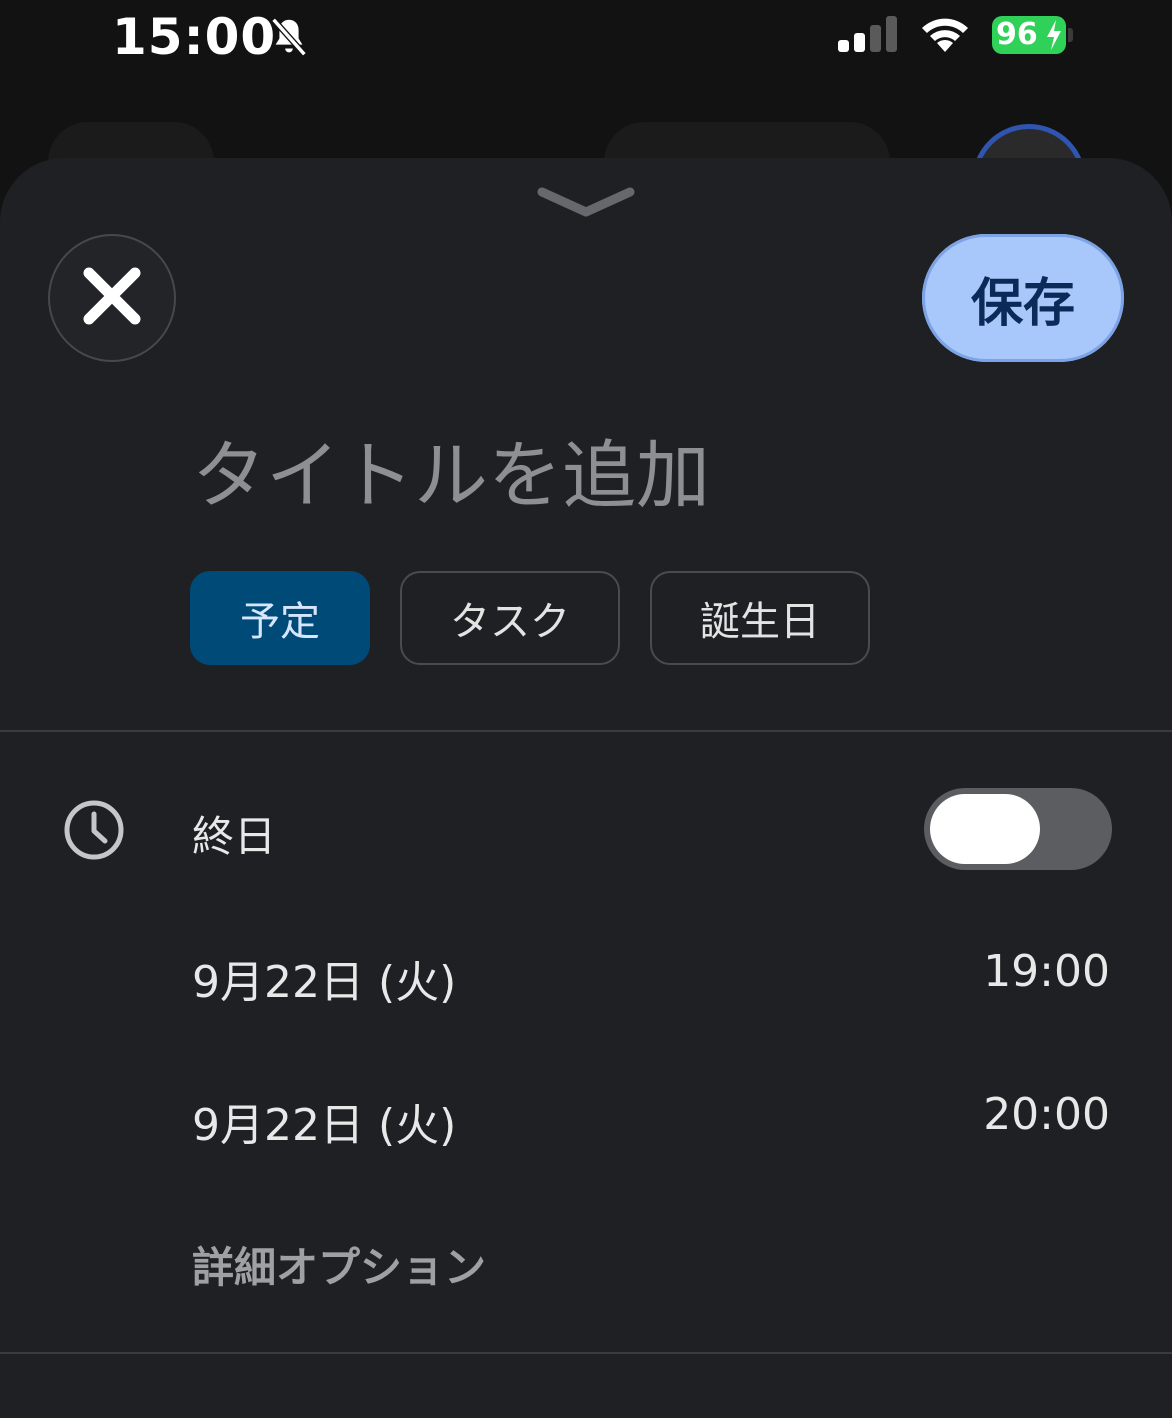 This screenshot has width=1172, height=1418. I want to click on battery-level: 96, so click(1017, 34).